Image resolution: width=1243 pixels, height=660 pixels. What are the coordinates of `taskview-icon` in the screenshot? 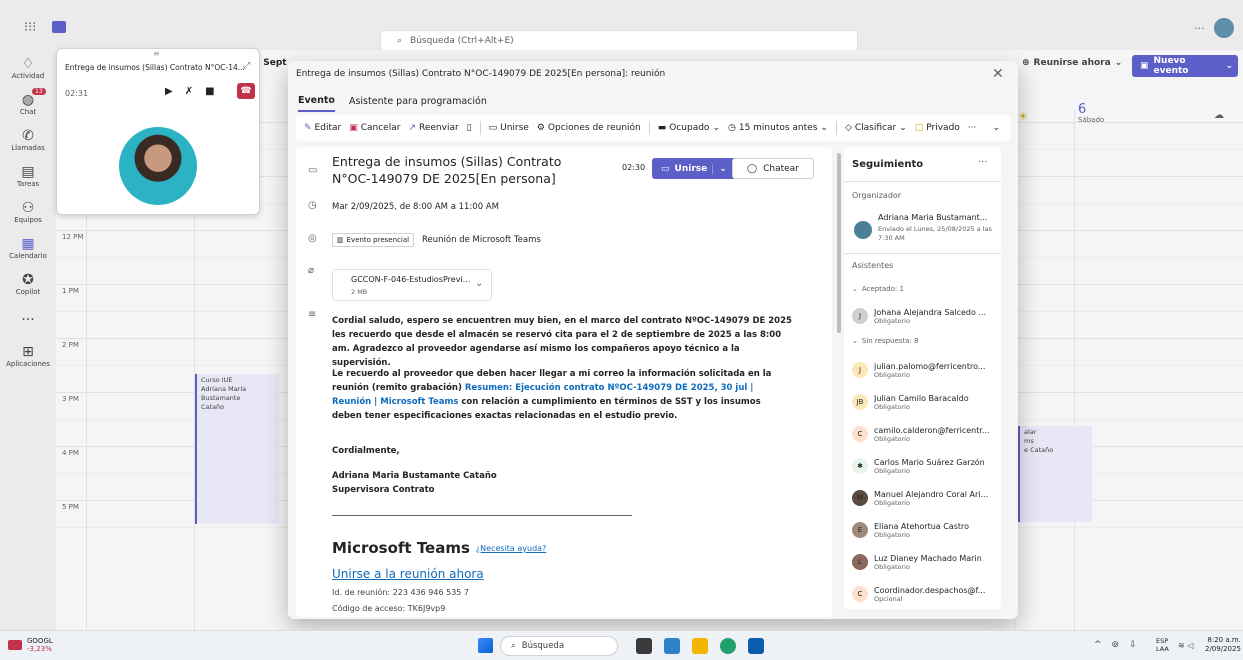 It's located at (644, 646).